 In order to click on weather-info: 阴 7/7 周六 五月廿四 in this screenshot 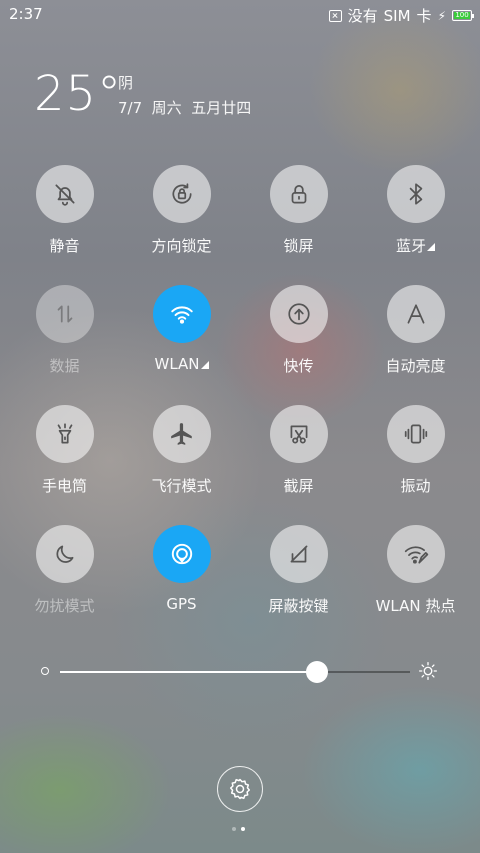, I will do `click(184, 97)`.